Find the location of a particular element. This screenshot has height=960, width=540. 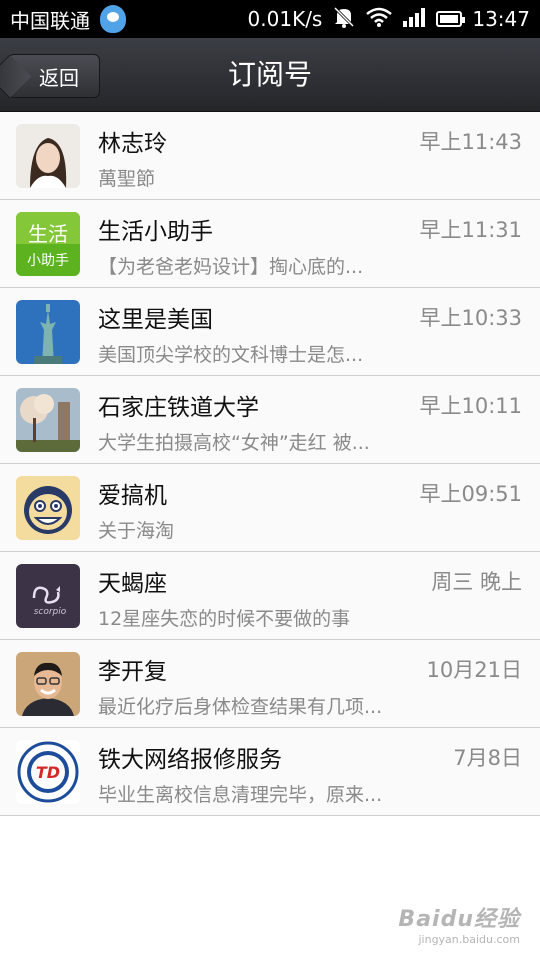

watermark-main: Baidu经验 is located at coordinates (459, 919).